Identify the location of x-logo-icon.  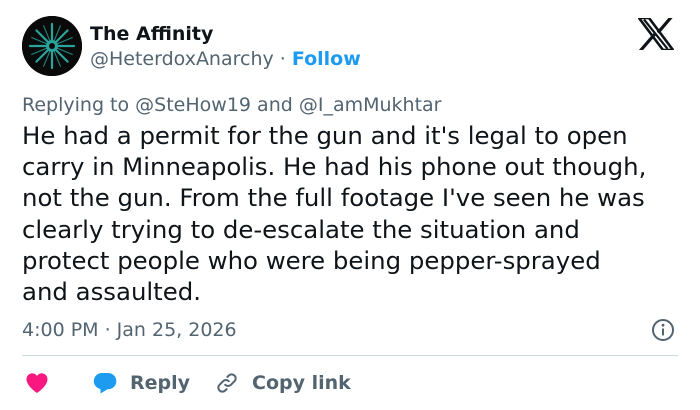
(656, 34).